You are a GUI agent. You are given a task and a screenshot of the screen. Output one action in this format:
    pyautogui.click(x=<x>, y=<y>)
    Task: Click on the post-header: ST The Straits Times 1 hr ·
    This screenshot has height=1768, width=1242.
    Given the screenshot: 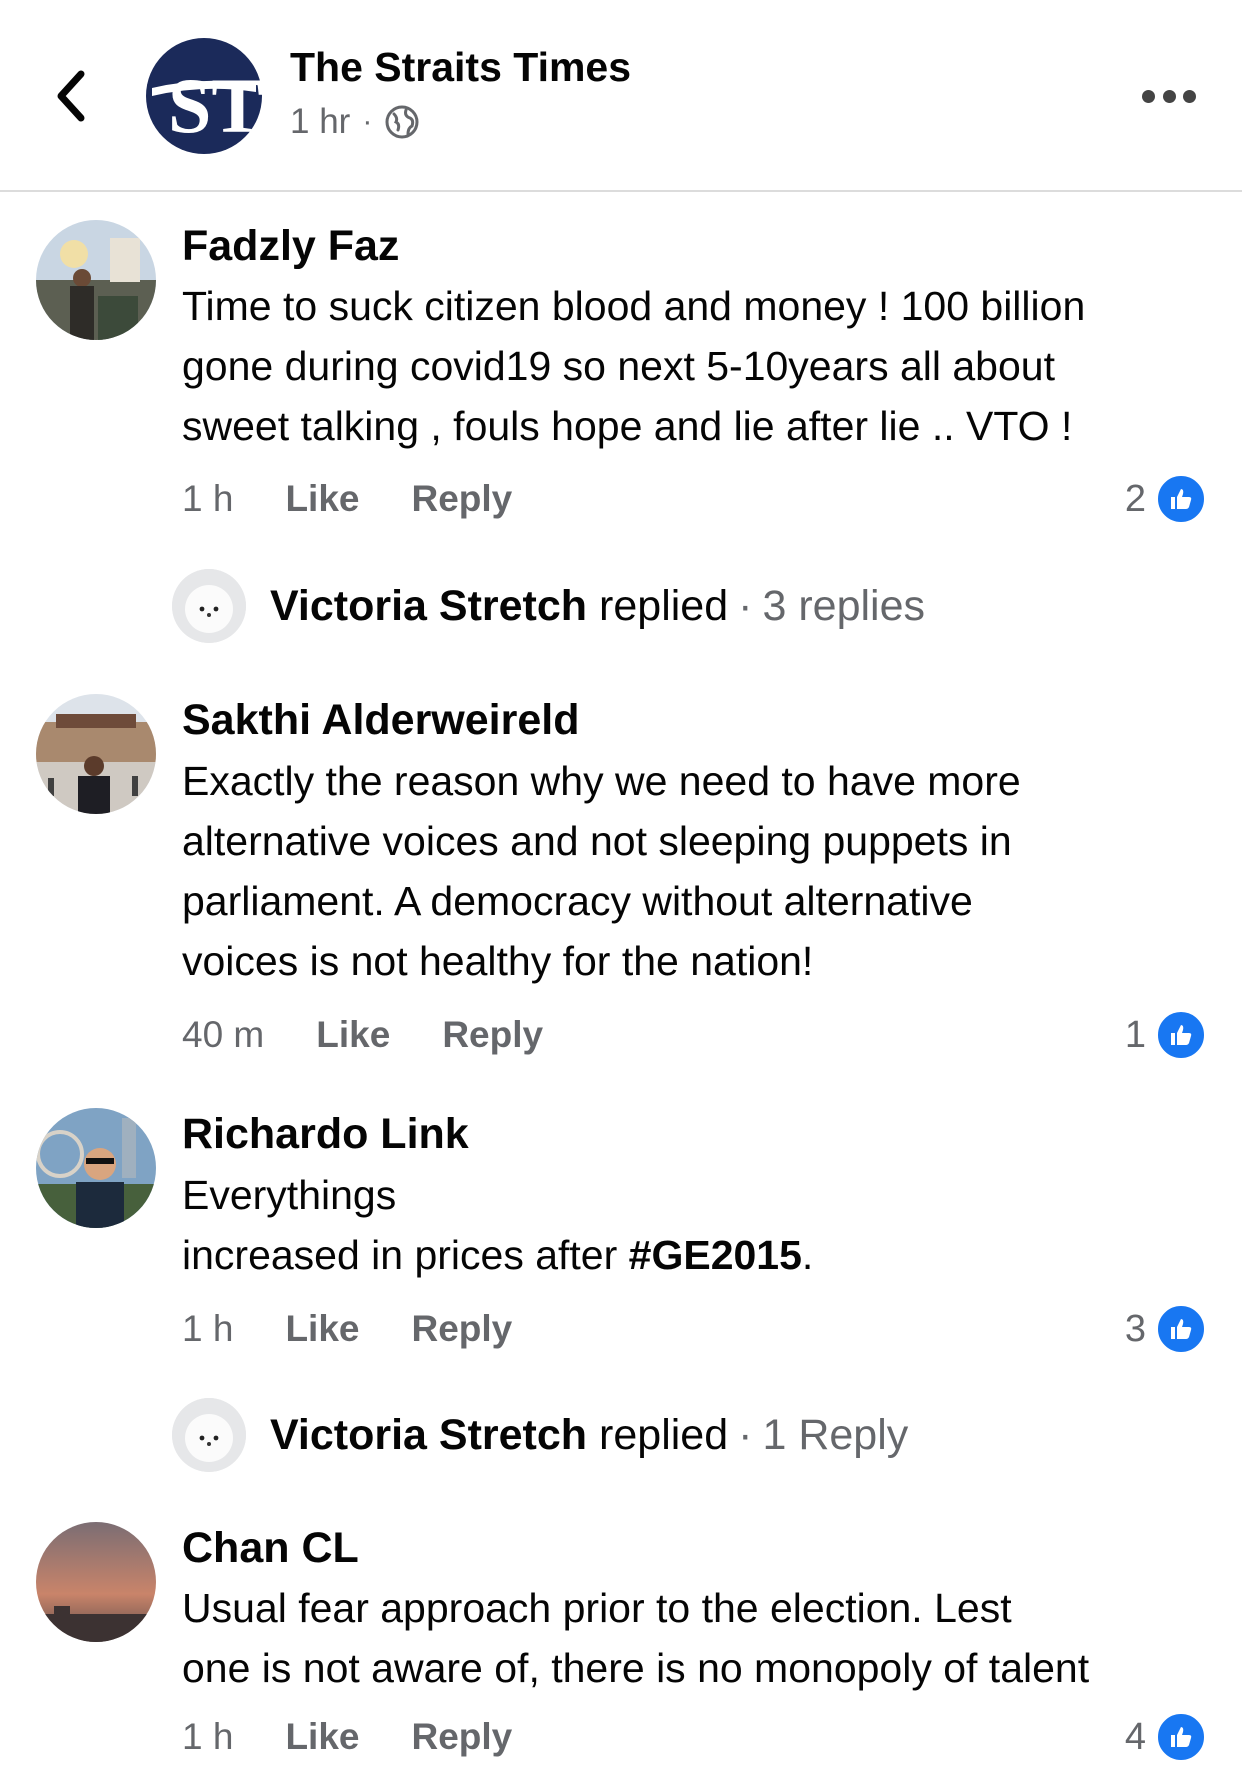 What is the action you would take?
    pyautogui.click(x=621, y=96)
    